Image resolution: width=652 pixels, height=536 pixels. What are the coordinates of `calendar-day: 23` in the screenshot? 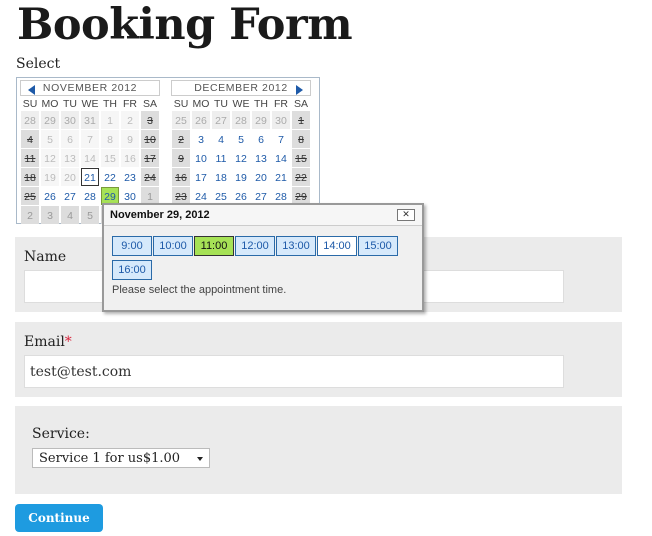 It's located at (130, 177).